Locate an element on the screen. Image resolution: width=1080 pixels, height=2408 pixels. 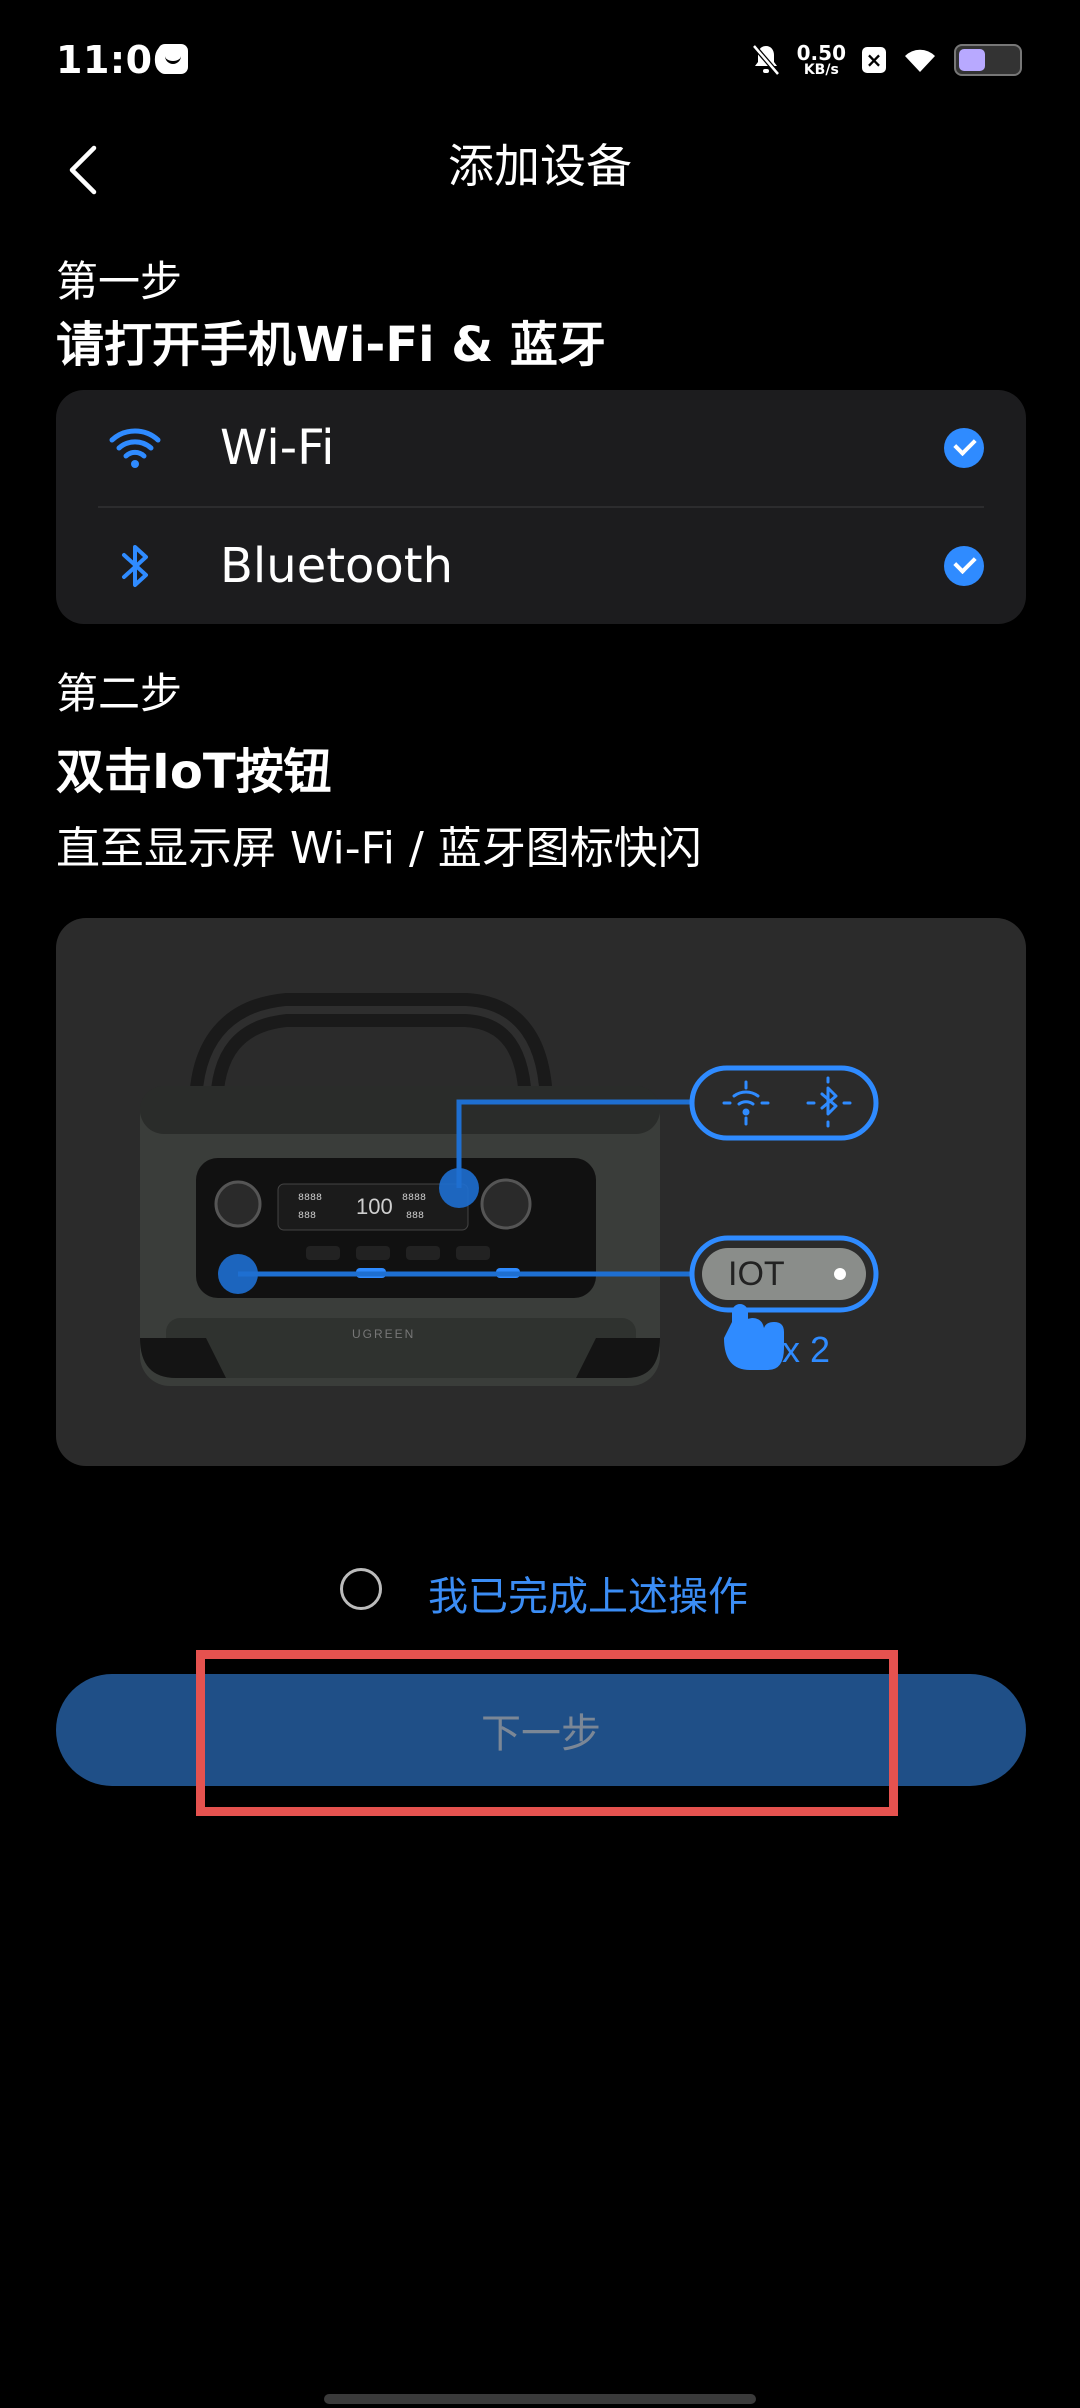
battery-fill is located at coordinates (972, 60).